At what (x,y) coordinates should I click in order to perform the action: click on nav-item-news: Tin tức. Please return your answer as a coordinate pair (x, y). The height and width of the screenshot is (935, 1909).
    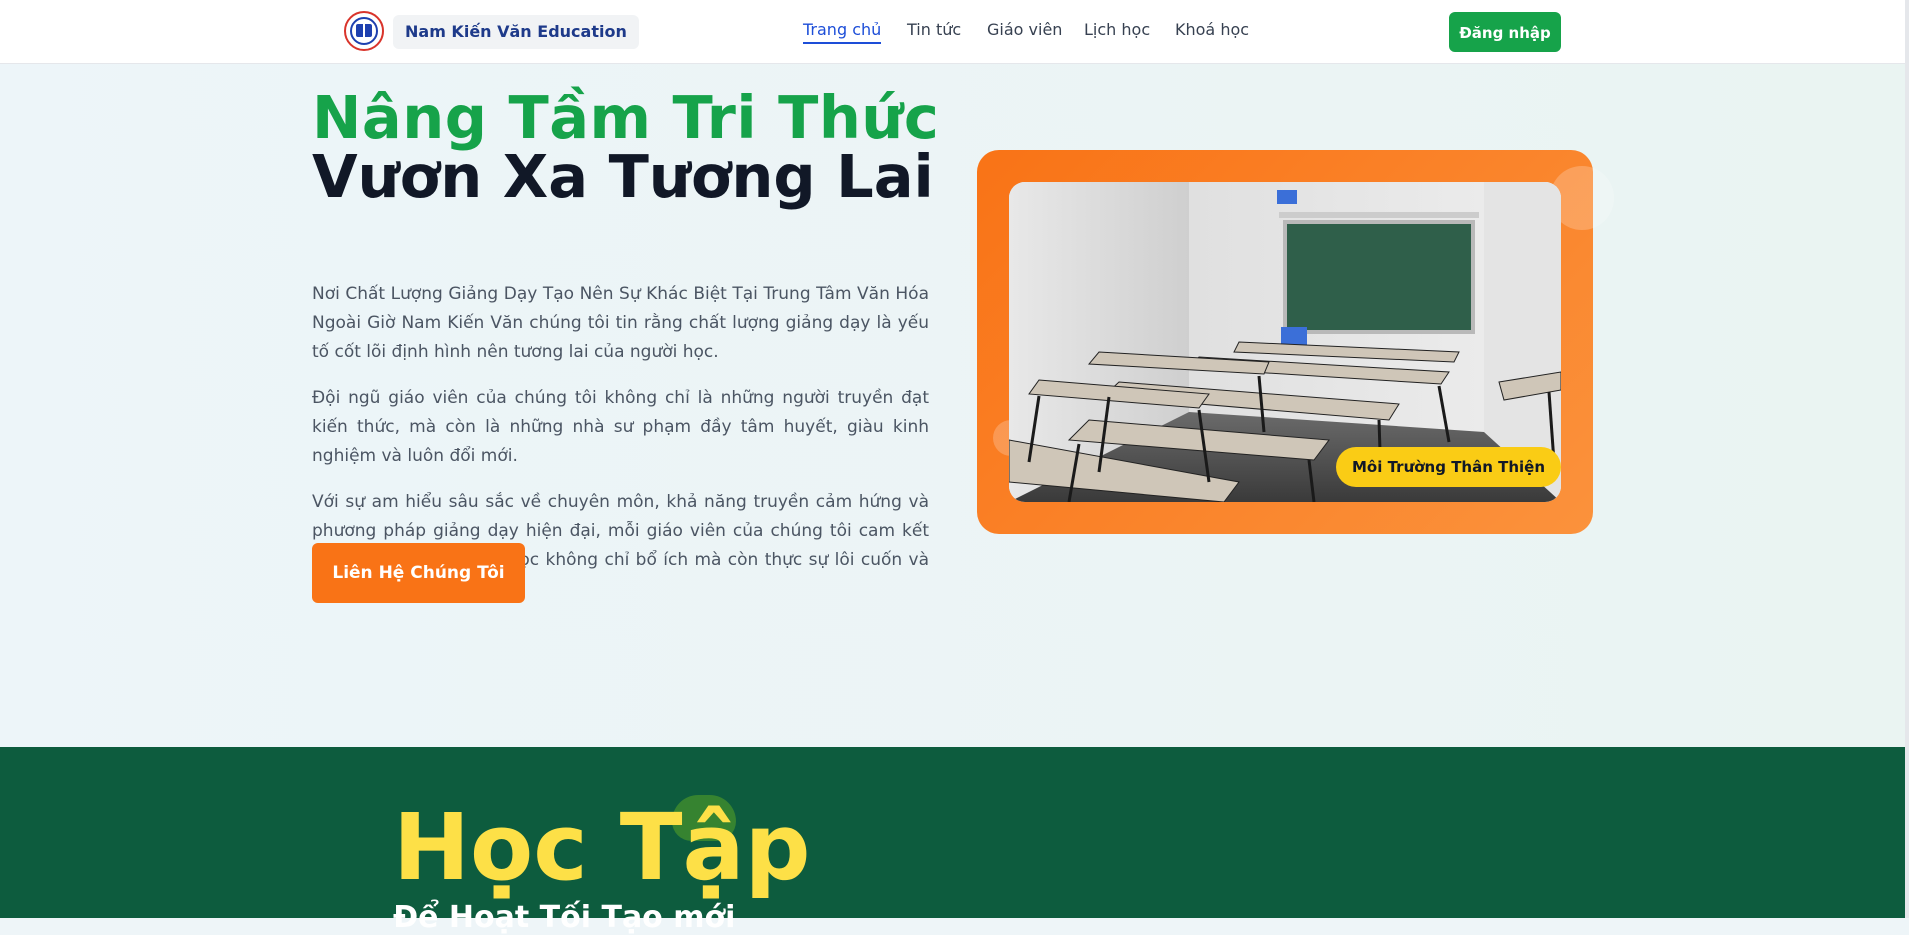
    Looking at the image, I should click on (934, 29).